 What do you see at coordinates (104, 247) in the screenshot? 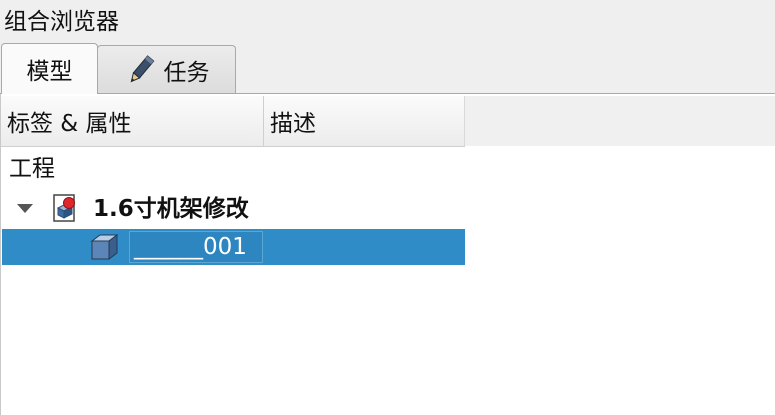
I see `part-box-icon` at bounding box center [104, 247].